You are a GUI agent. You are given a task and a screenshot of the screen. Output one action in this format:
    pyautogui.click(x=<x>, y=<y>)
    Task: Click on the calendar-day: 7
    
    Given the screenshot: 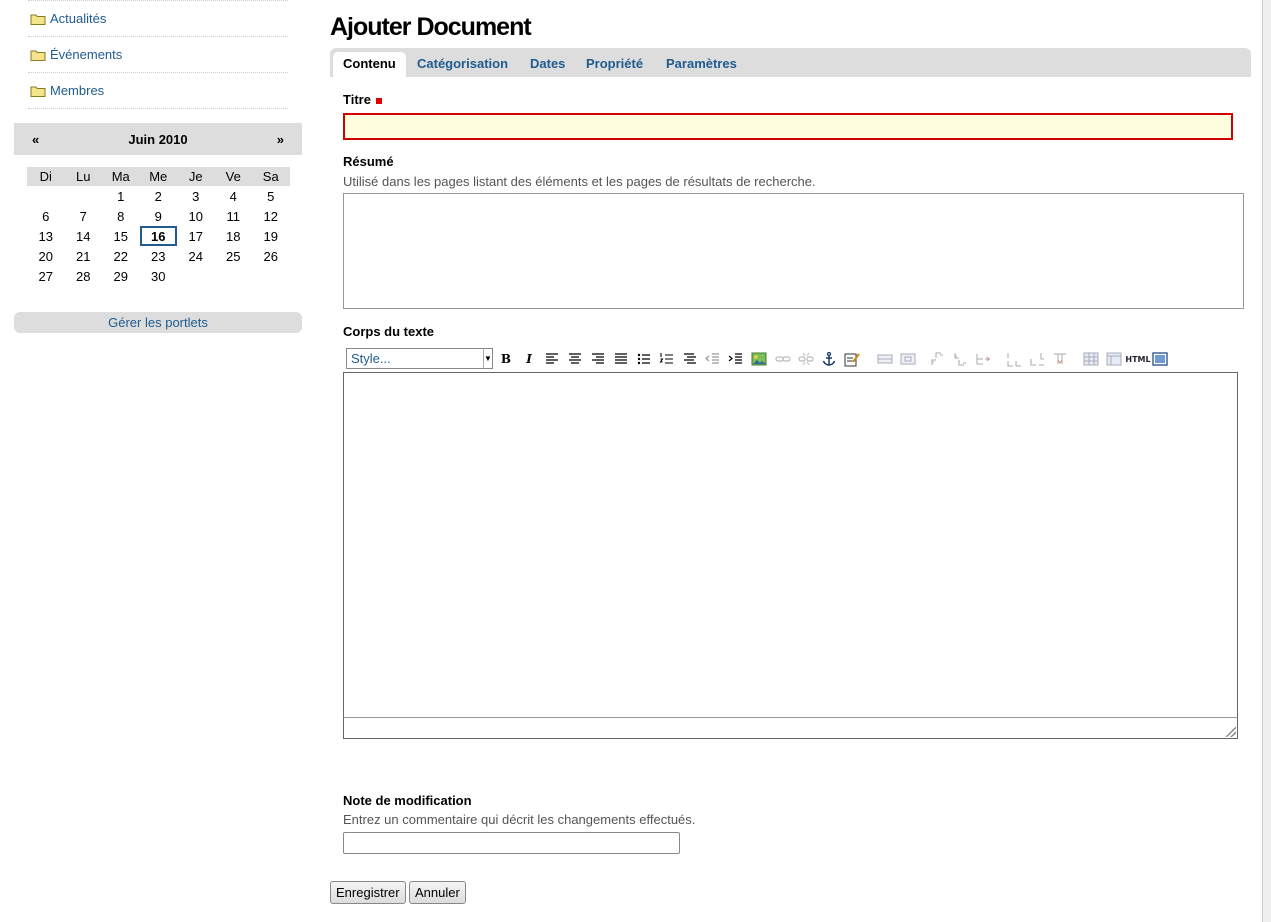 What is the action you would take?
    pyautogui.click(x=84, y=216)
    